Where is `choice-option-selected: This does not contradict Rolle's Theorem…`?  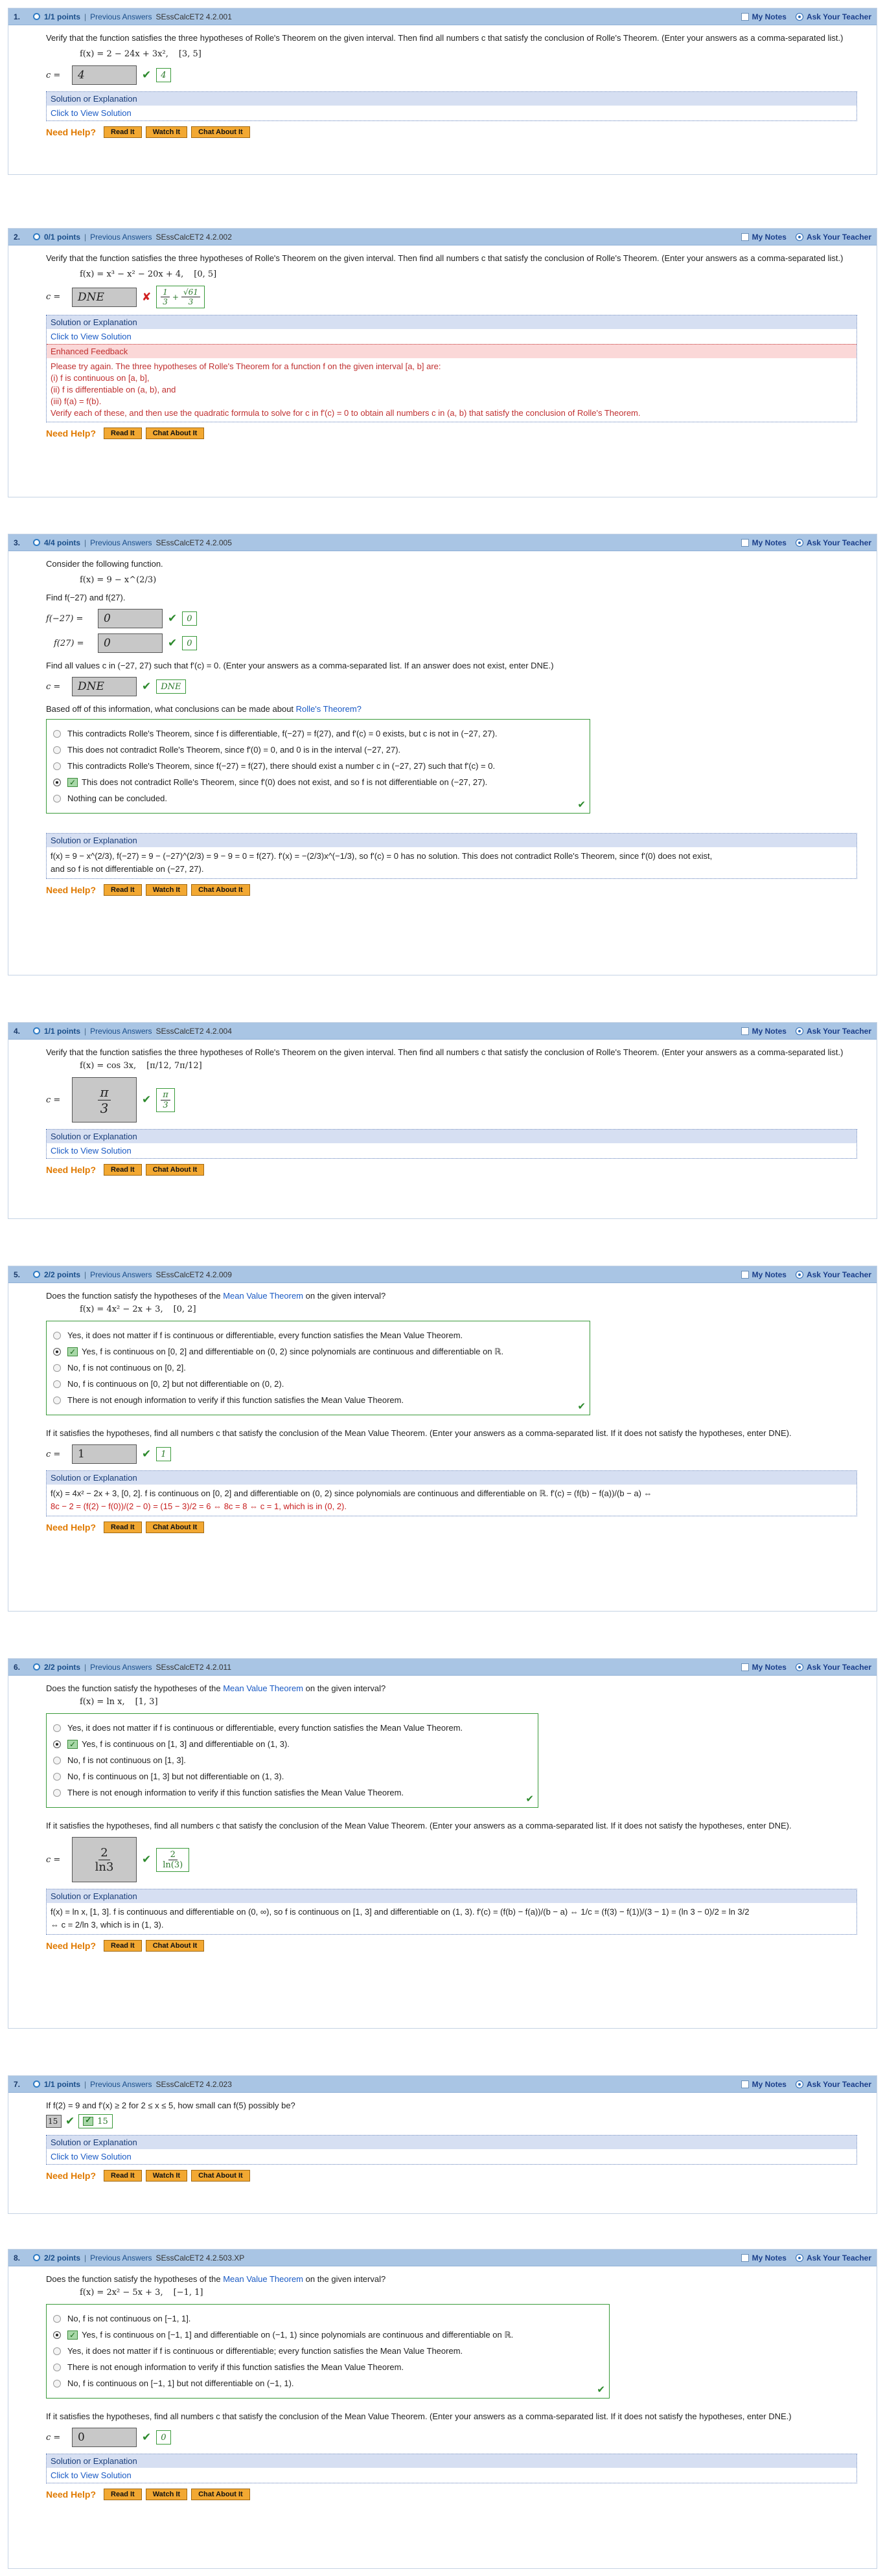
choice-option-selected: This does not contradict Rolle's Theorem… is located at coordinates (318, 783).